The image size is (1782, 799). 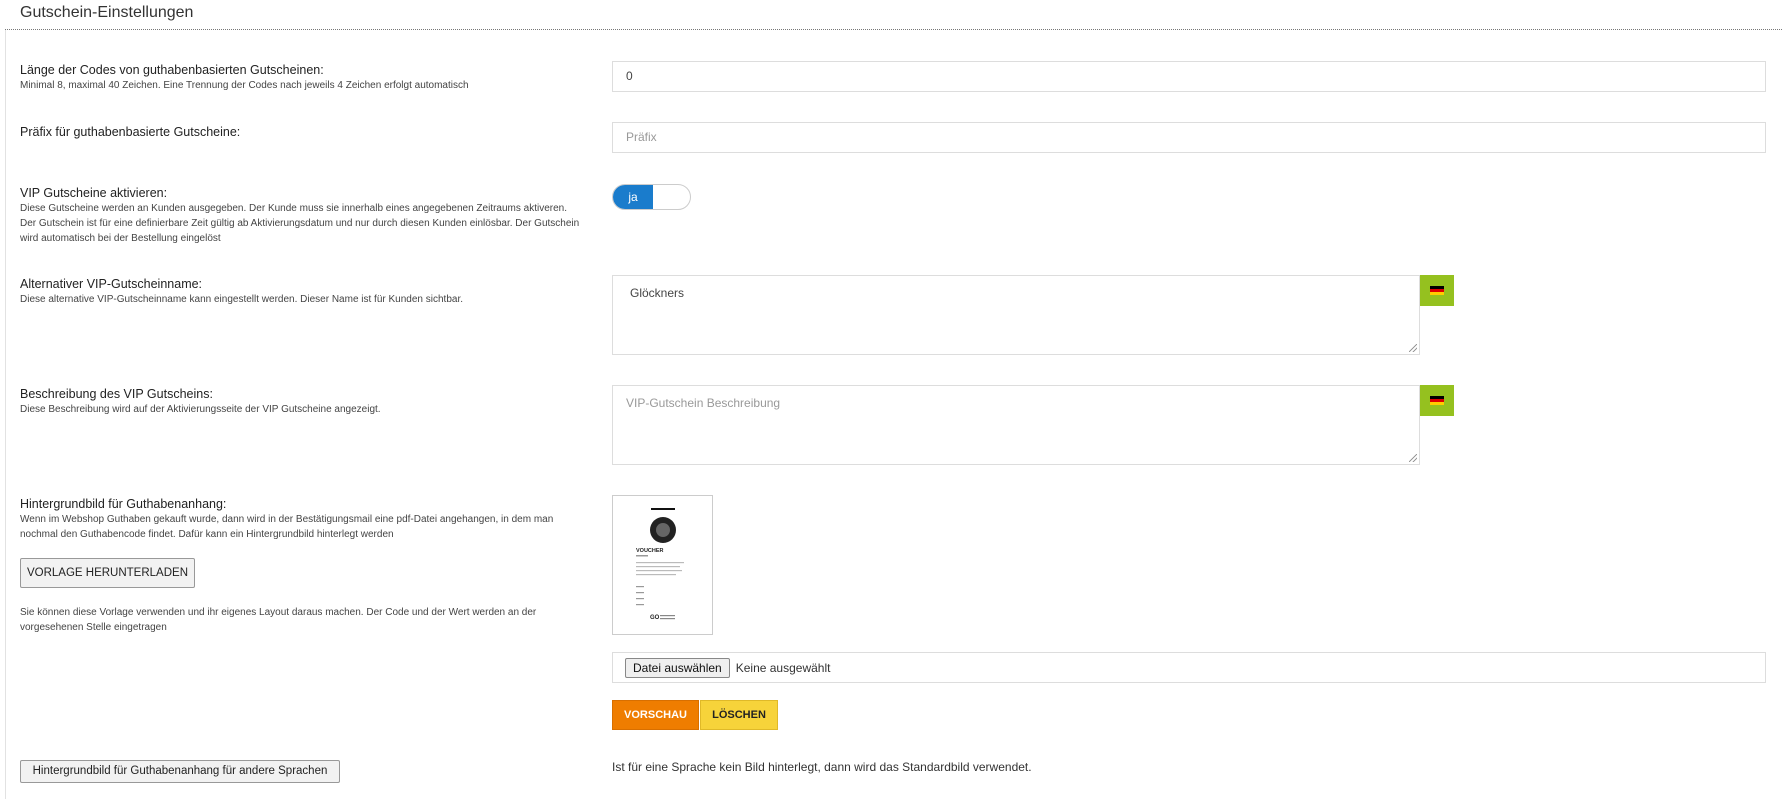 I want to click on vip-name-label: Alternativer VIP-Gutscheinname:, so click(x=111, y=284).